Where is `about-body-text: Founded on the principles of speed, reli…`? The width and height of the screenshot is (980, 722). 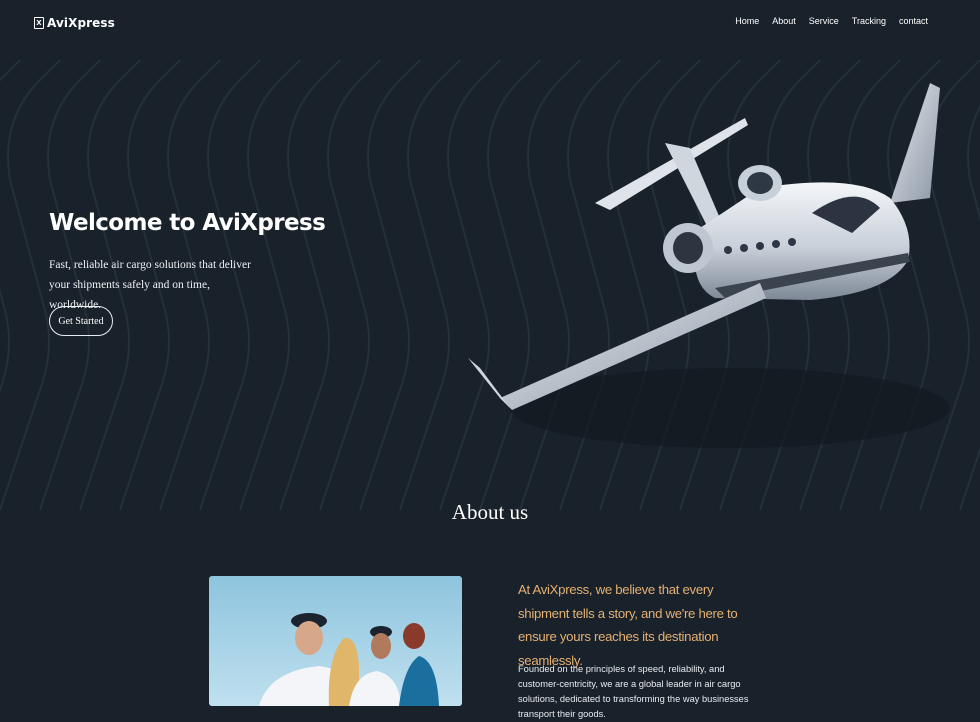 about-body-text: Founded on the principles of speed, reli… is located at coordinates (633, 691).